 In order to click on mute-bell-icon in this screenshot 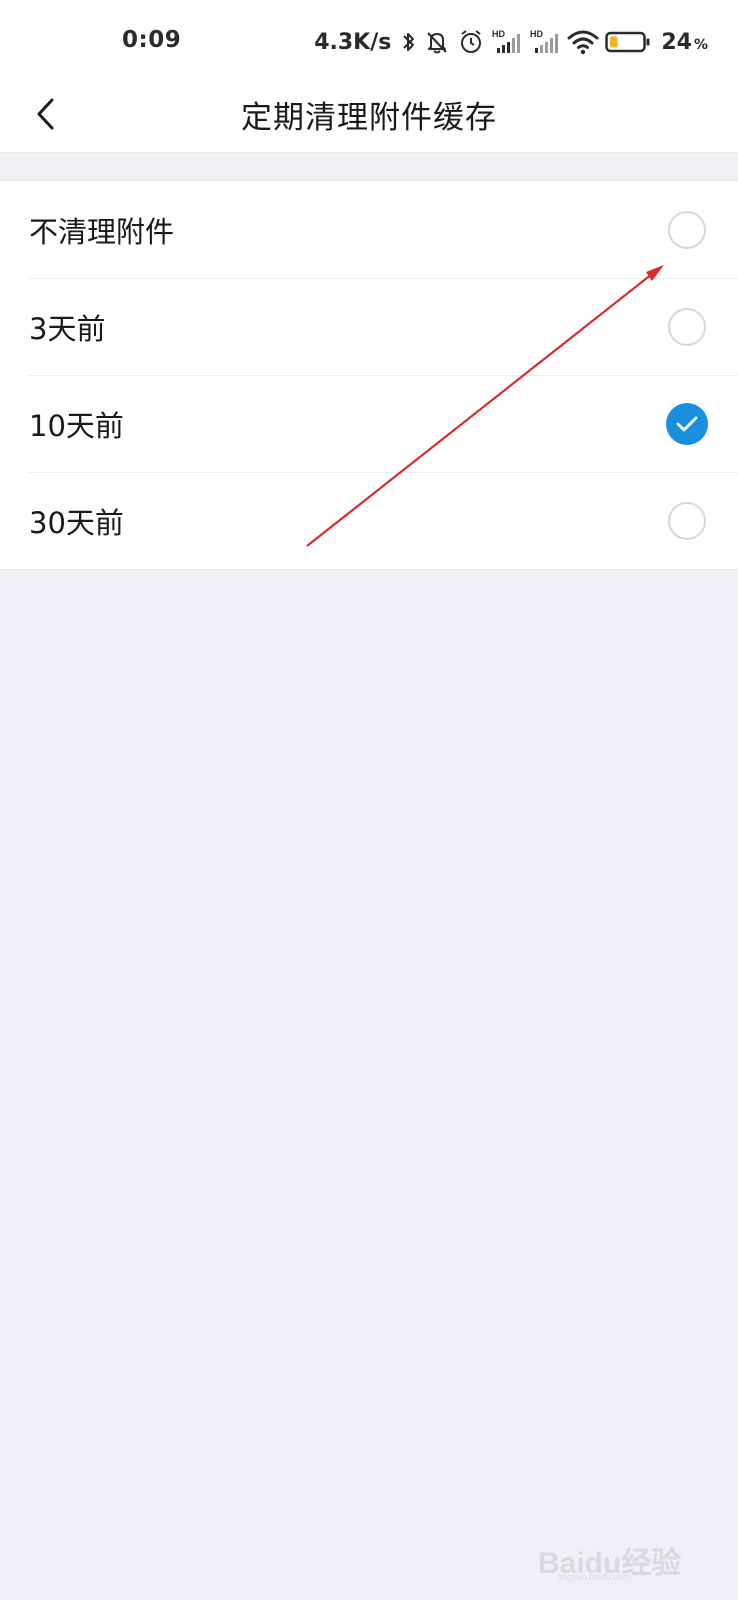, I will do `click(437, 42)`.